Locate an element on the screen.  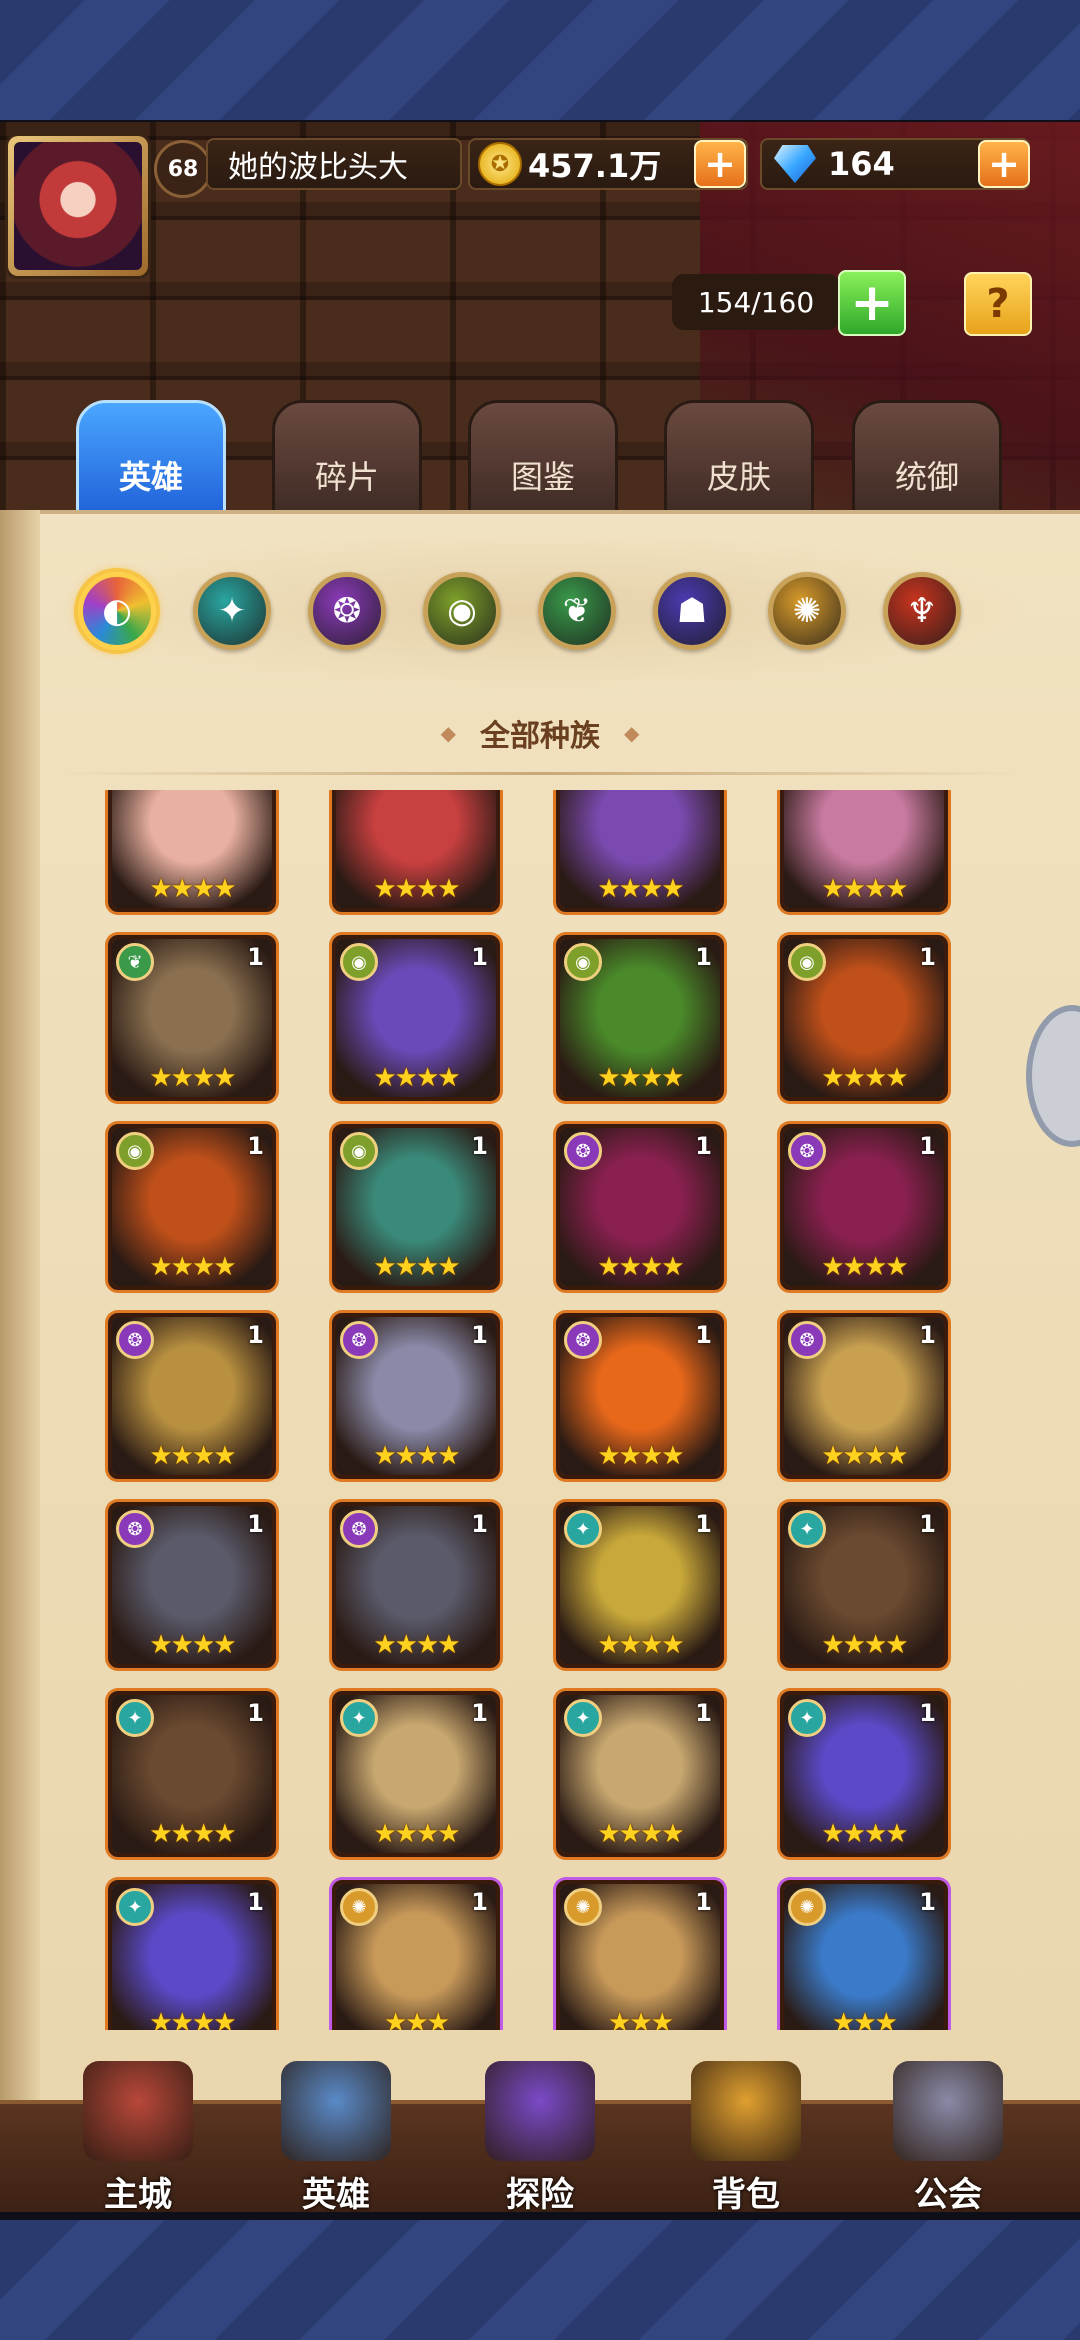
filter-light: ✺ is located at coordinates (807, 611).